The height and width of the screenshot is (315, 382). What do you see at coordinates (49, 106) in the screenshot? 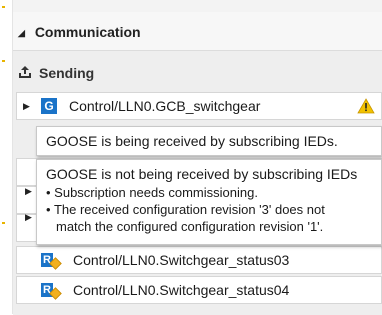
I see `goose-badge: G` at bounding box center [49, 106].